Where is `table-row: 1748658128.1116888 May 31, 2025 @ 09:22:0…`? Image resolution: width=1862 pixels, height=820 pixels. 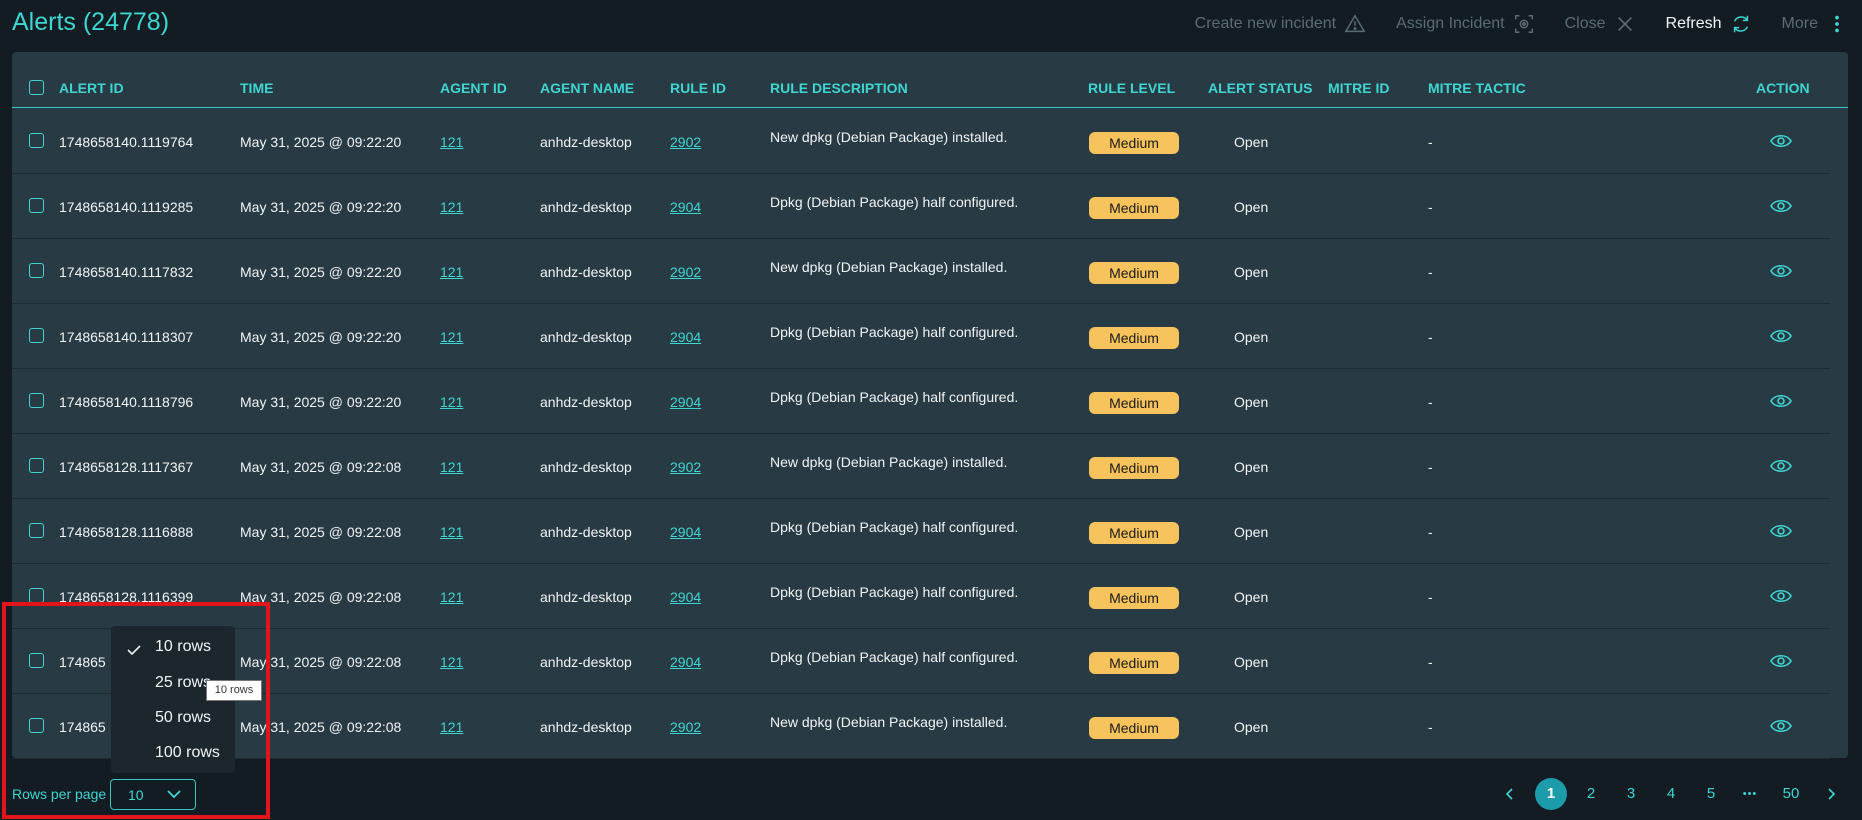 table-row: 1748658128.1116888 May 31, 2025 @ 09:22:0… is located at coordinates (921, 531).